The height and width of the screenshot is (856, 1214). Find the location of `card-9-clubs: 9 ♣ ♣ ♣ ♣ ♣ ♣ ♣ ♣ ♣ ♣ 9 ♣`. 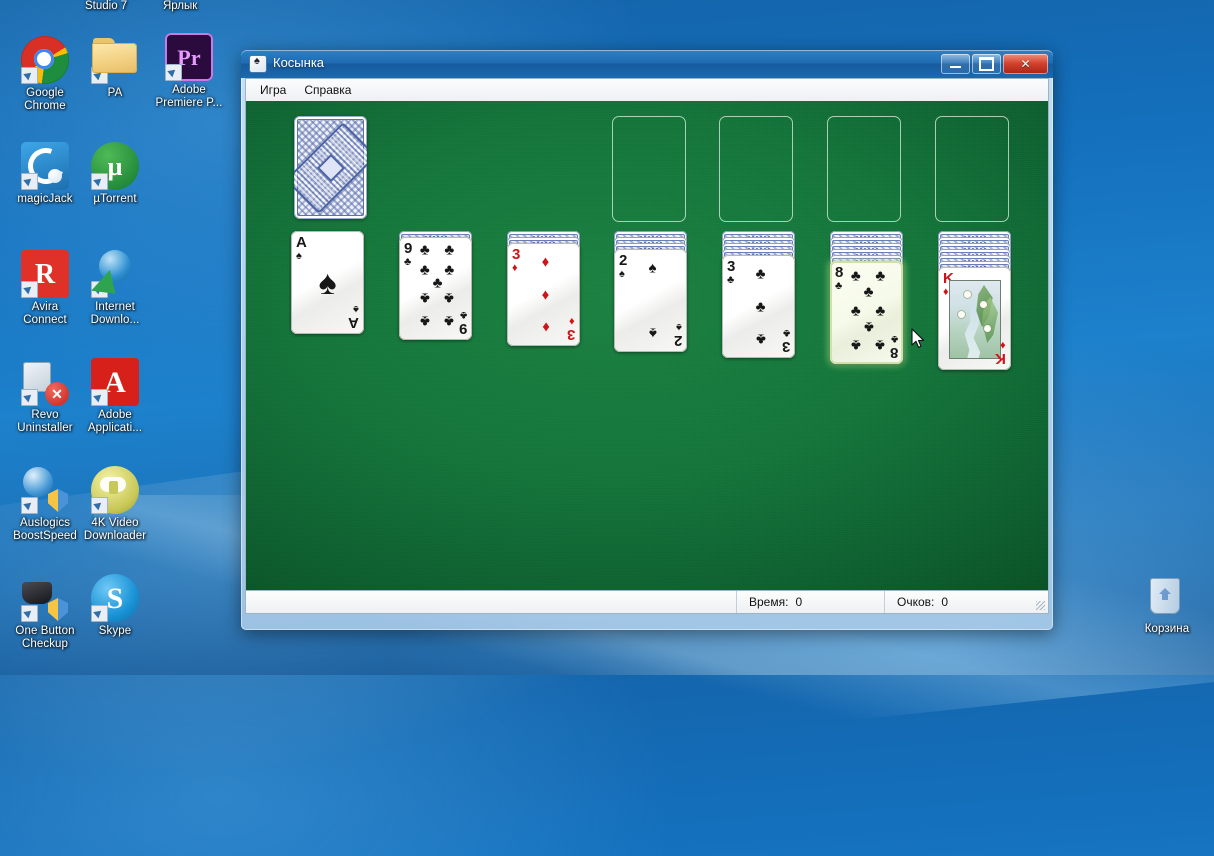

card-9-clubs: 9 ♣ ♣ ♣ ♣ ♣ ♣ ♣ ♣ ♣ ♣ 9 ♣ is located at coordinates (435, 288).